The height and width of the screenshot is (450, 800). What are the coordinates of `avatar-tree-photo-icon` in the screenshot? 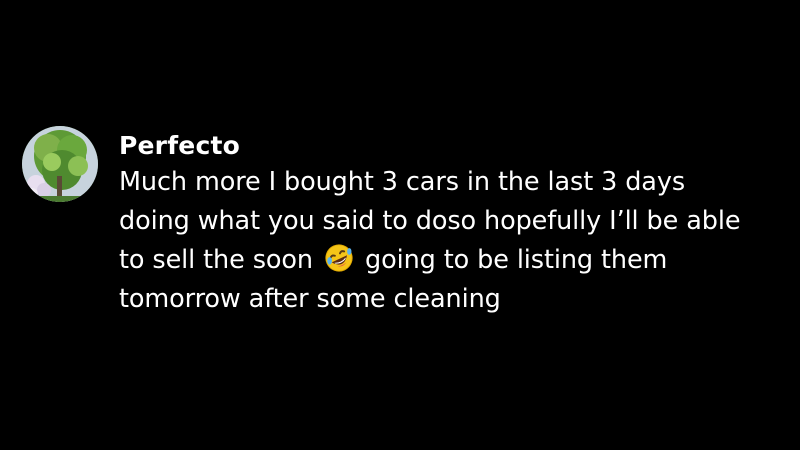 It's located at (60, 164).